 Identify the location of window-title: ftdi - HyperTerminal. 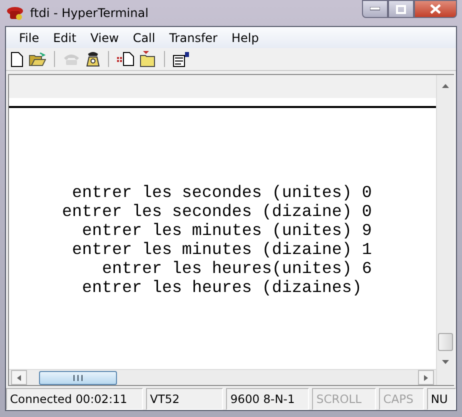
(89, 13).